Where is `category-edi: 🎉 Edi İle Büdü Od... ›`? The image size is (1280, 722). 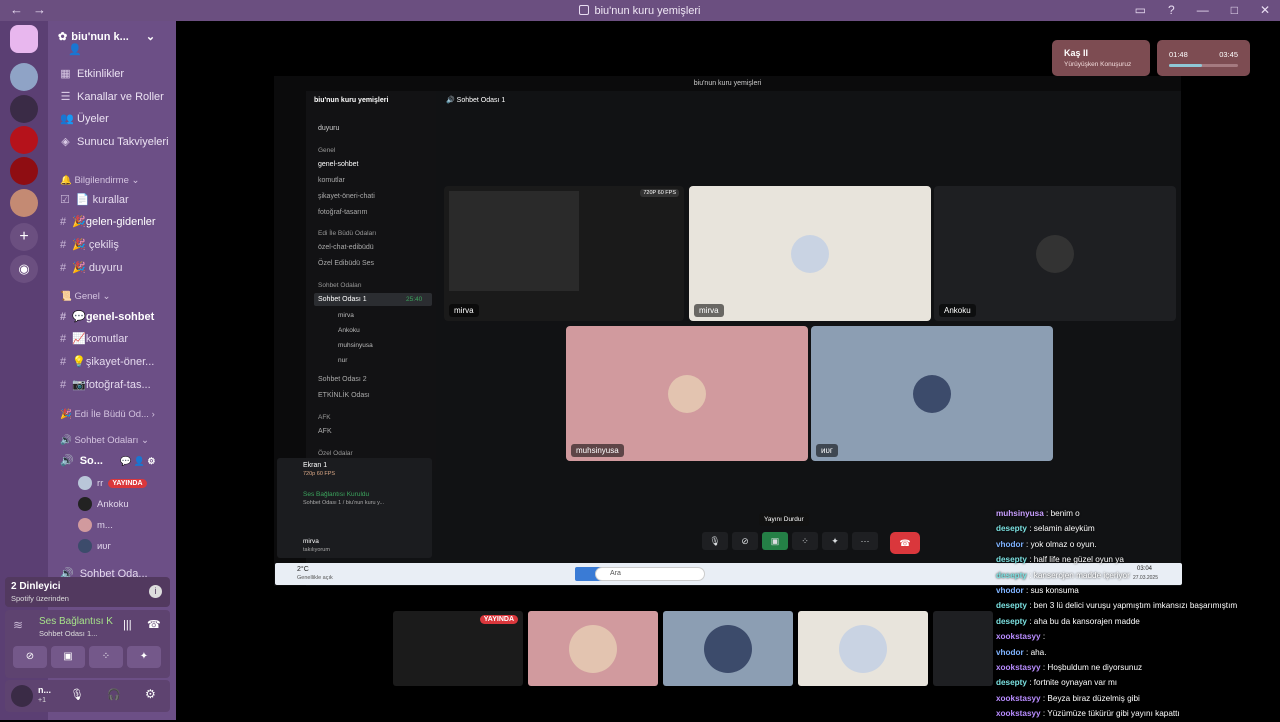
category-edi: 🎉 Edi İle Büdü Od... › is located at coordinates (107, 414).